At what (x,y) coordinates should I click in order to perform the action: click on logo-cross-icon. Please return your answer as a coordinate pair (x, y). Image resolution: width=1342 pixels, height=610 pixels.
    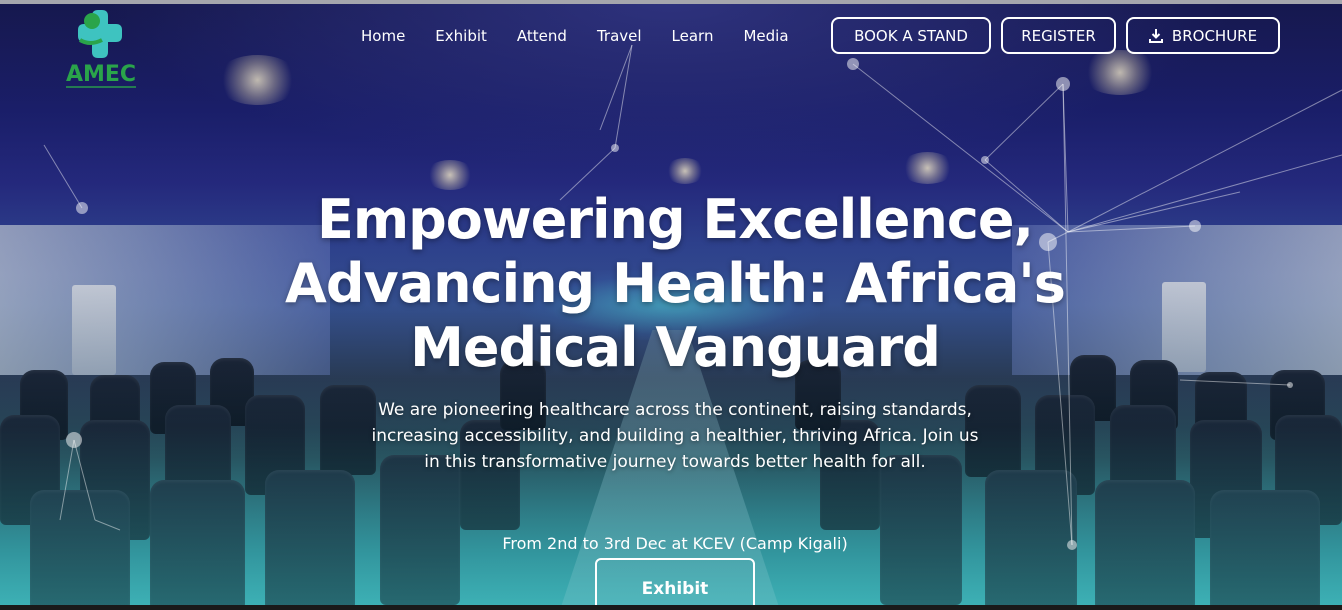
    Looking at the image, I should click on (100, 34).